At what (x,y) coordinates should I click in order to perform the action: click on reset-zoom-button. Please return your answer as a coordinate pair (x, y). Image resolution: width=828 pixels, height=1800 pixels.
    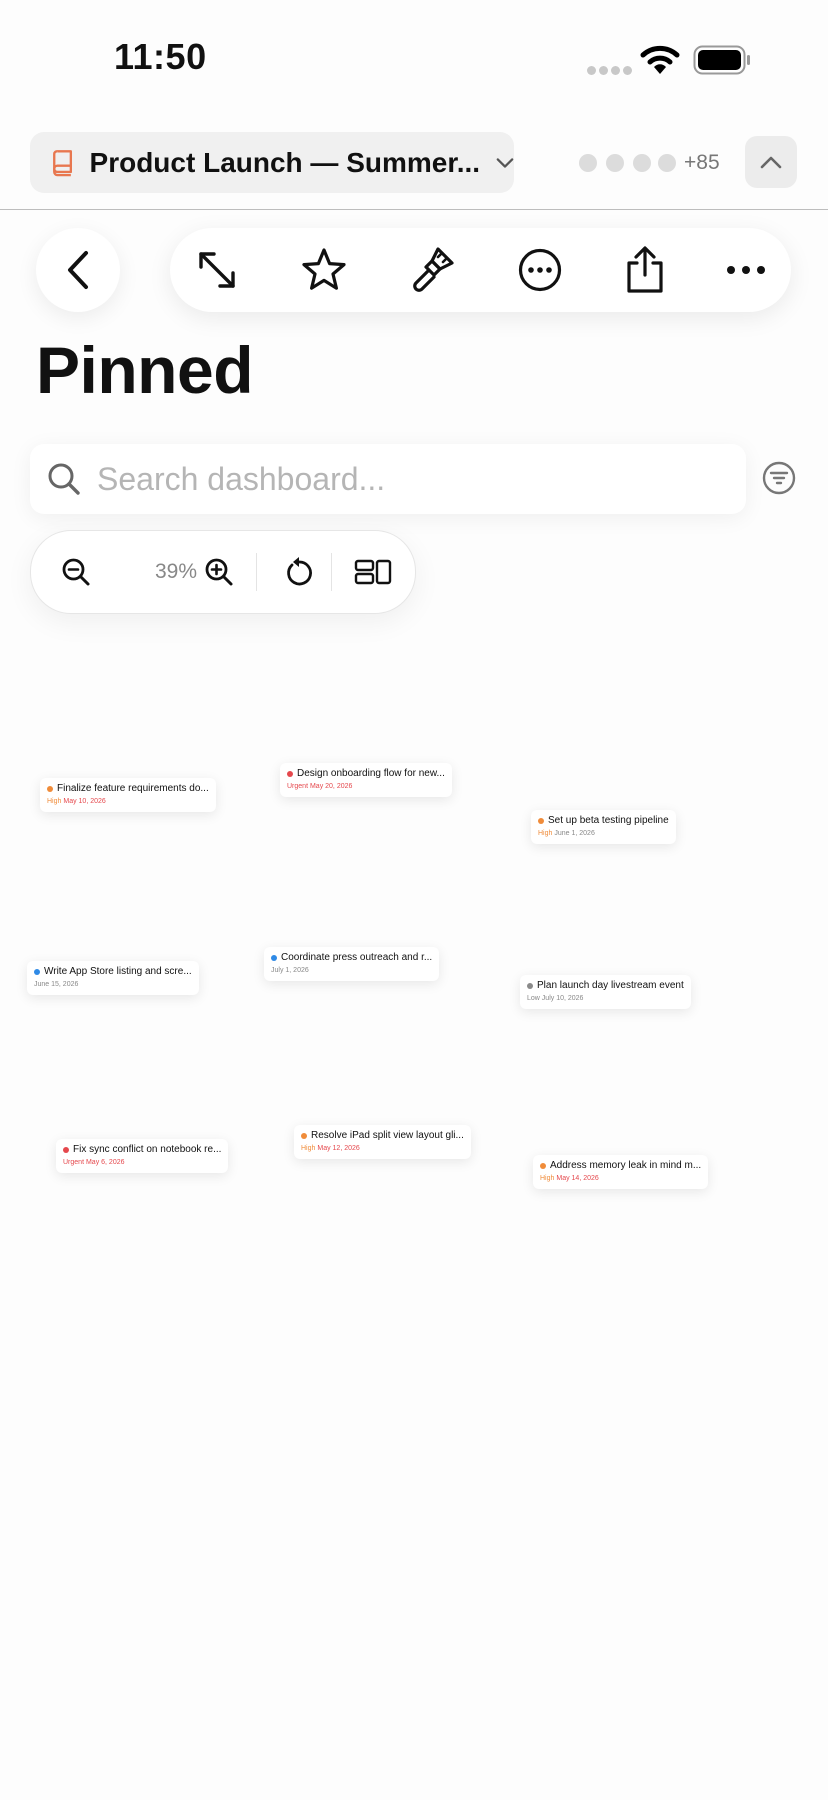
    Looking at the image, I should click on (299, 572).